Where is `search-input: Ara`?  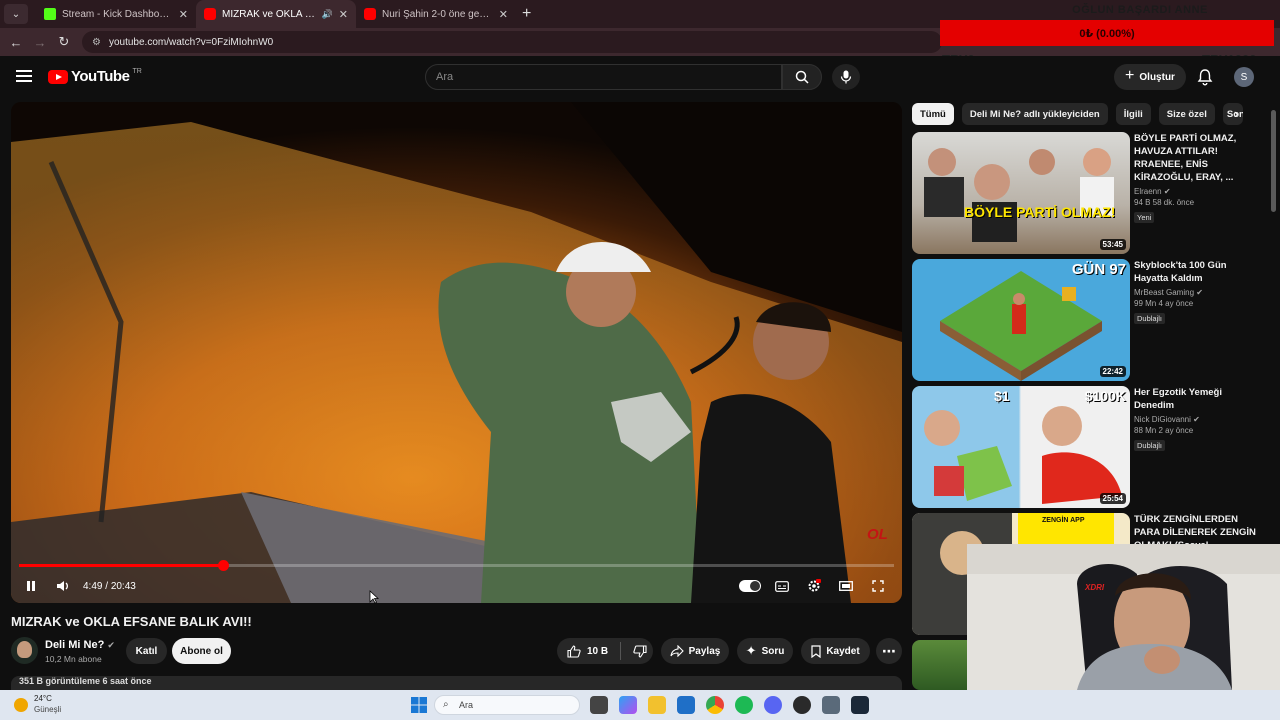
search-input: Ara is located at coordinates (603, 77).